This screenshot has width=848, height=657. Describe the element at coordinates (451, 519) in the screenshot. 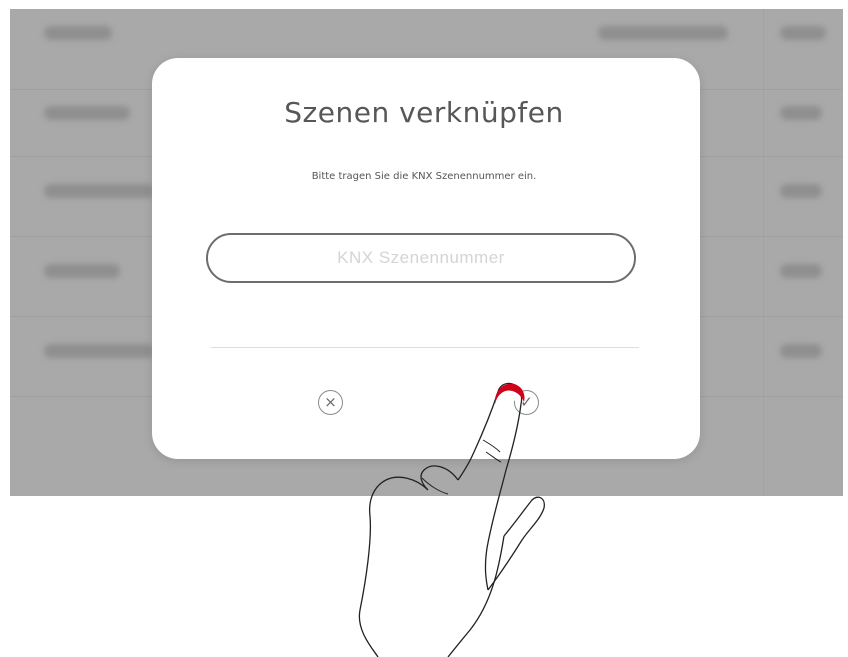

I see `hand-tap-icon` at that location.